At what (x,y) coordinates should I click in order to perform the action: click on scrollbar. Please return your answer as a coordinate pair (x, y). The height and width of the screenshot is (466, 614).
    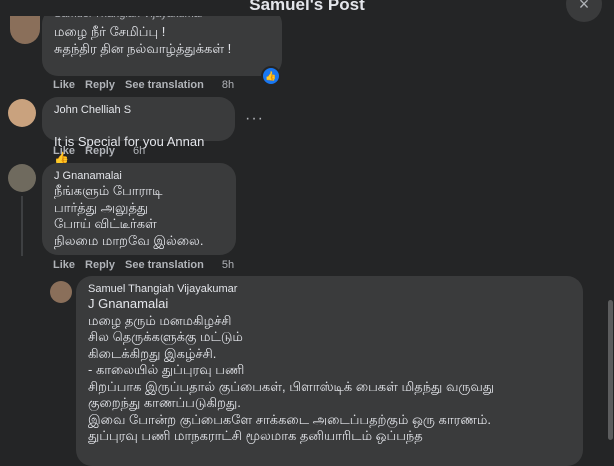
    Looking at the image, I should click on (610, 370).